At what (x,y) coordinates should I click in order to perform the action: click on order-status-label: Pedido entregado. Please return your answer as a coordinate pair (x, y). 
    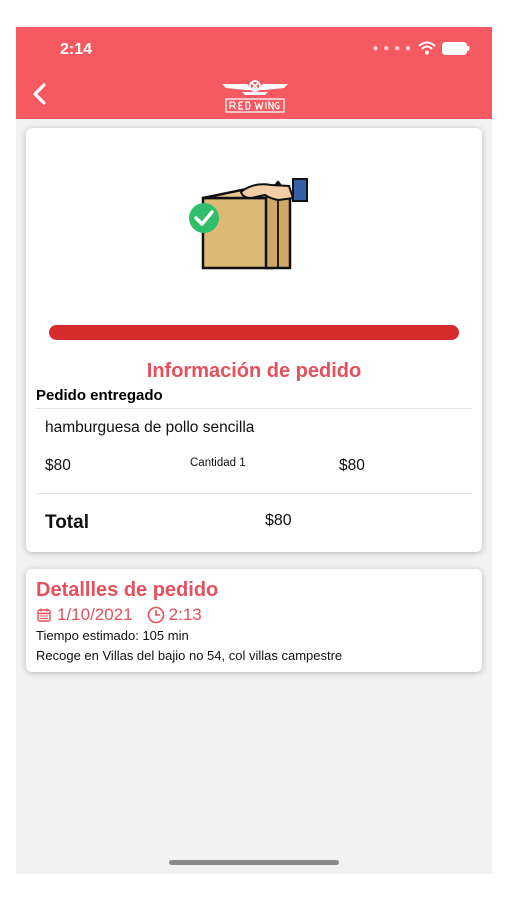
    Looking at the image, I should click on (99, 395).